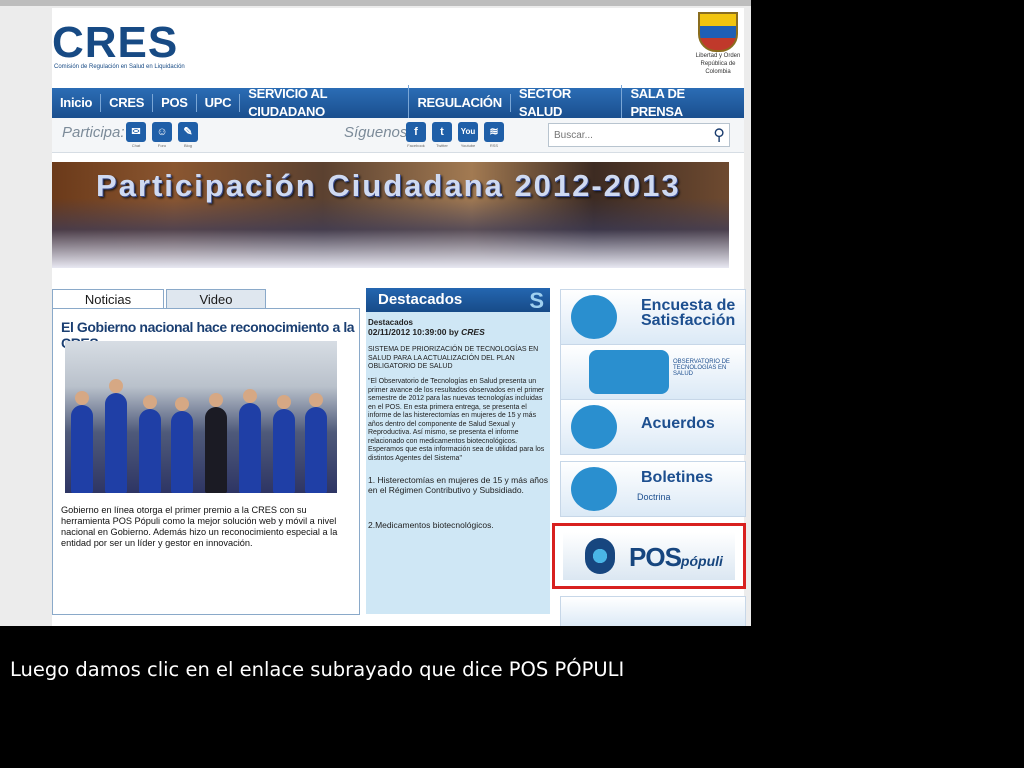 Image resolution: width=1024 pixels, height=768 pixels. Describe the element at coordinates (127, 103) in the screenshot. I see `nav-item-cres: CRES` at that location.